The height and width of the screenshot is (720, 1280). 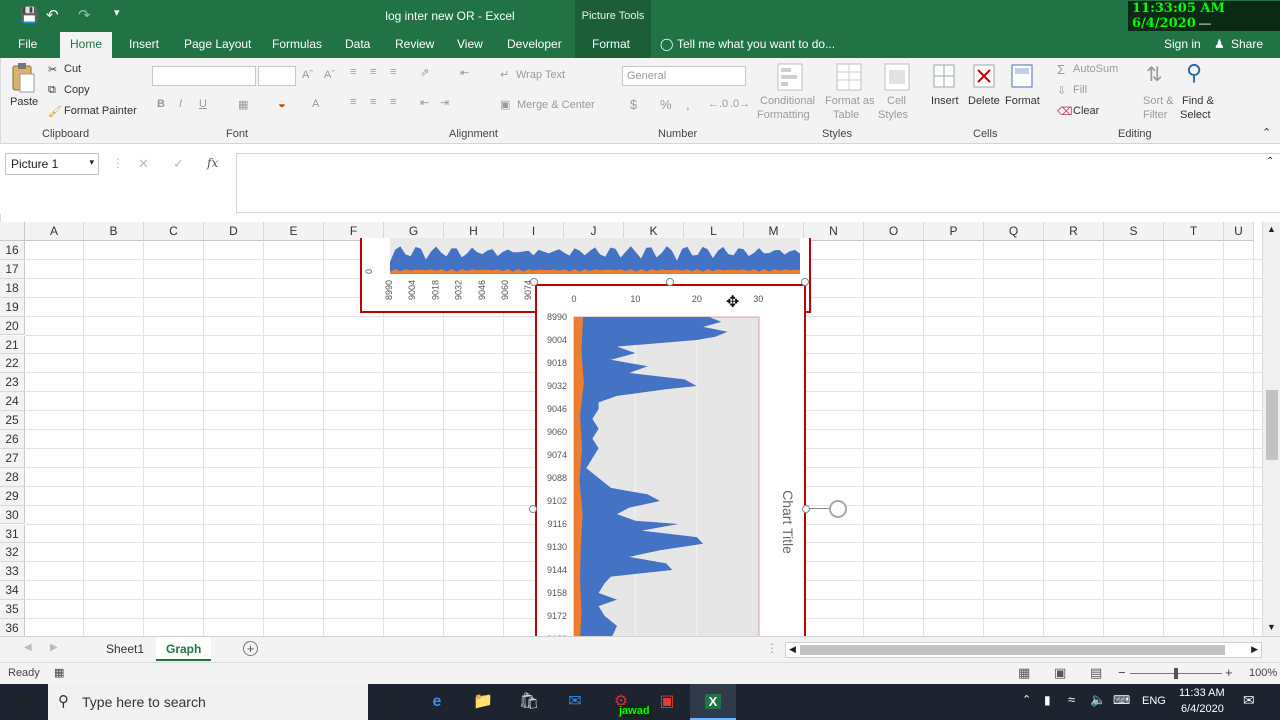 I want to click on row-header-23: 23, so click(x=12, y=383).